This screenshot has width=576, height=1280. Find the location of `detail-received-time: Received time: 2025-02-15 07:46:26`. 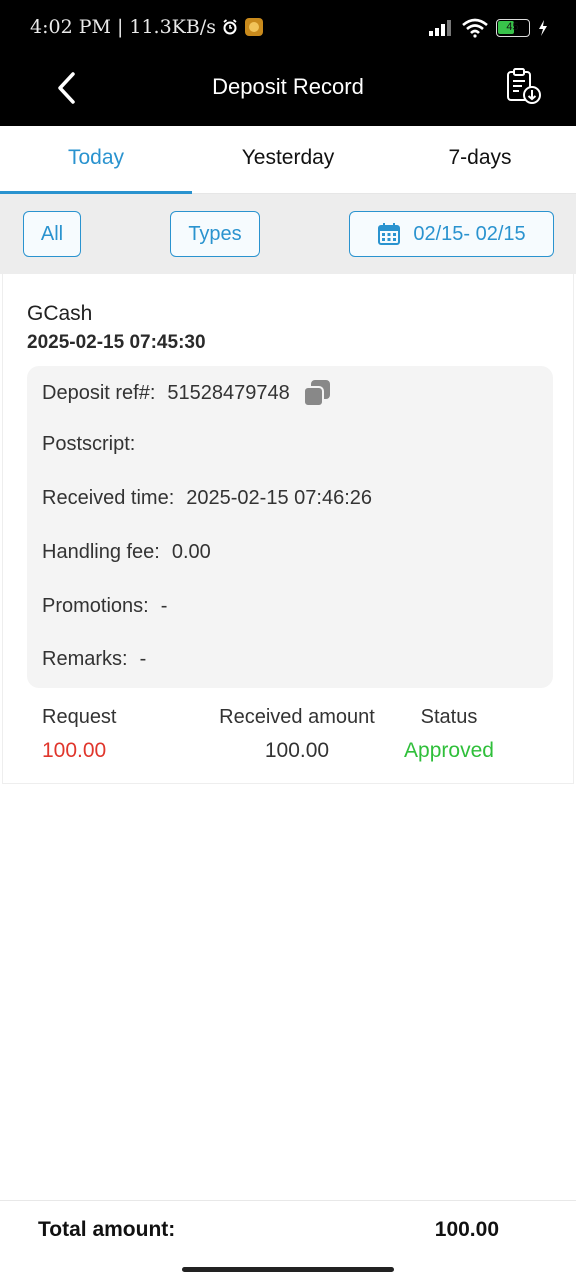

detail-received-time: Received time: 2025-02-15 07:46:26 is located at coordinates (207, 498).